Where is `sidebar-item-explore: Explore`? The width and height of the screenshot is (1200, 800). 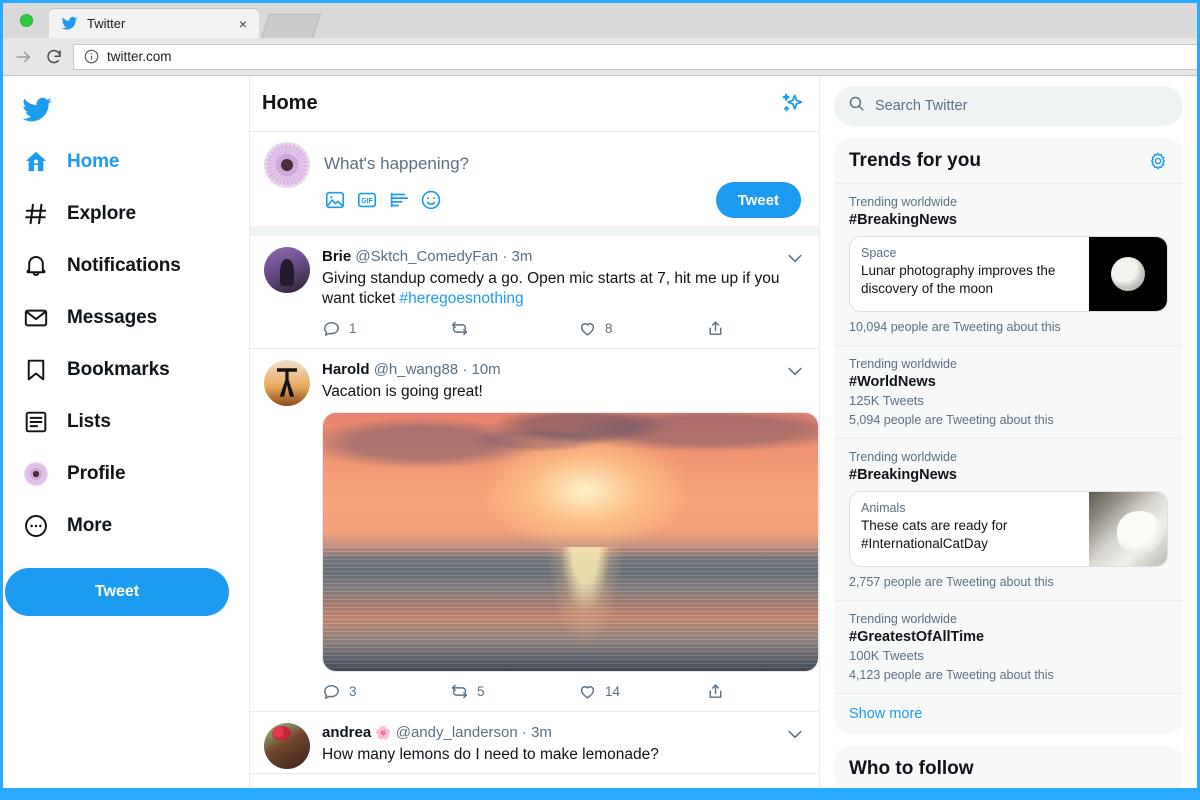 sidebar-item-explore: Explore is located at coordinates (126, 214).